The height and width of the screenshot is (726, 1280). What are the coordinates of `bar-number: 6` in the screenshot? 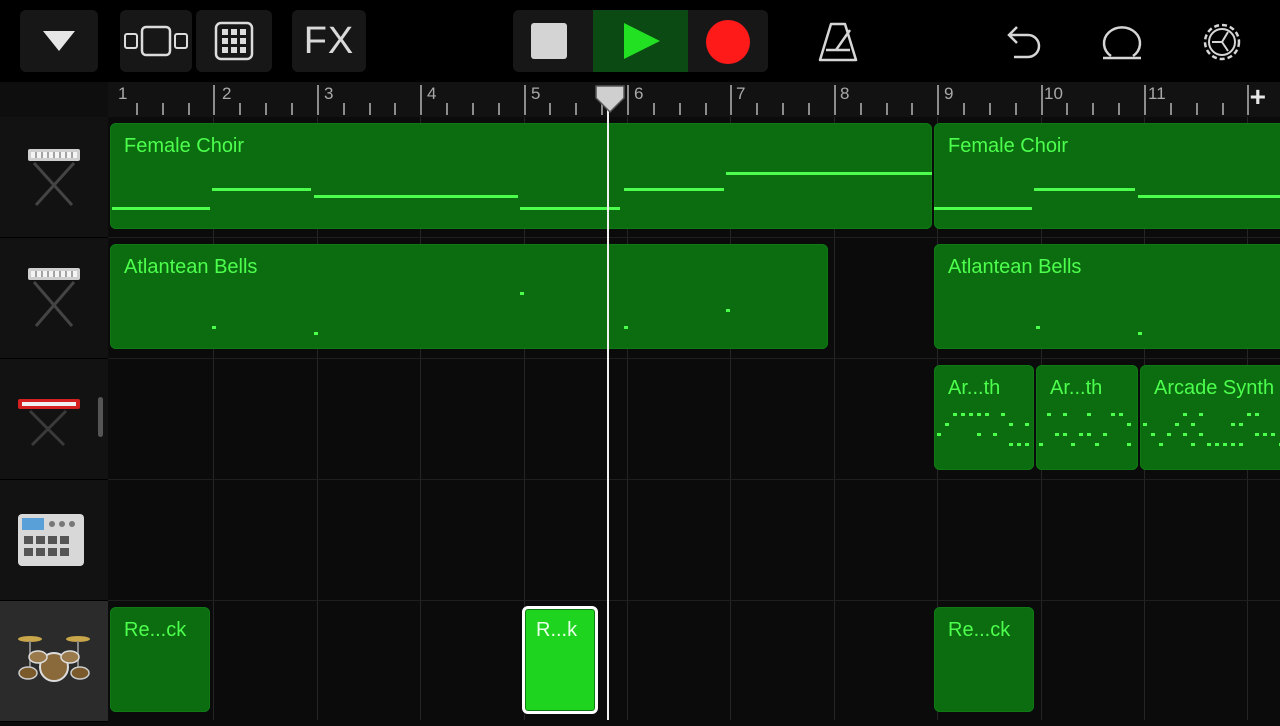 It's located at (639, 93).